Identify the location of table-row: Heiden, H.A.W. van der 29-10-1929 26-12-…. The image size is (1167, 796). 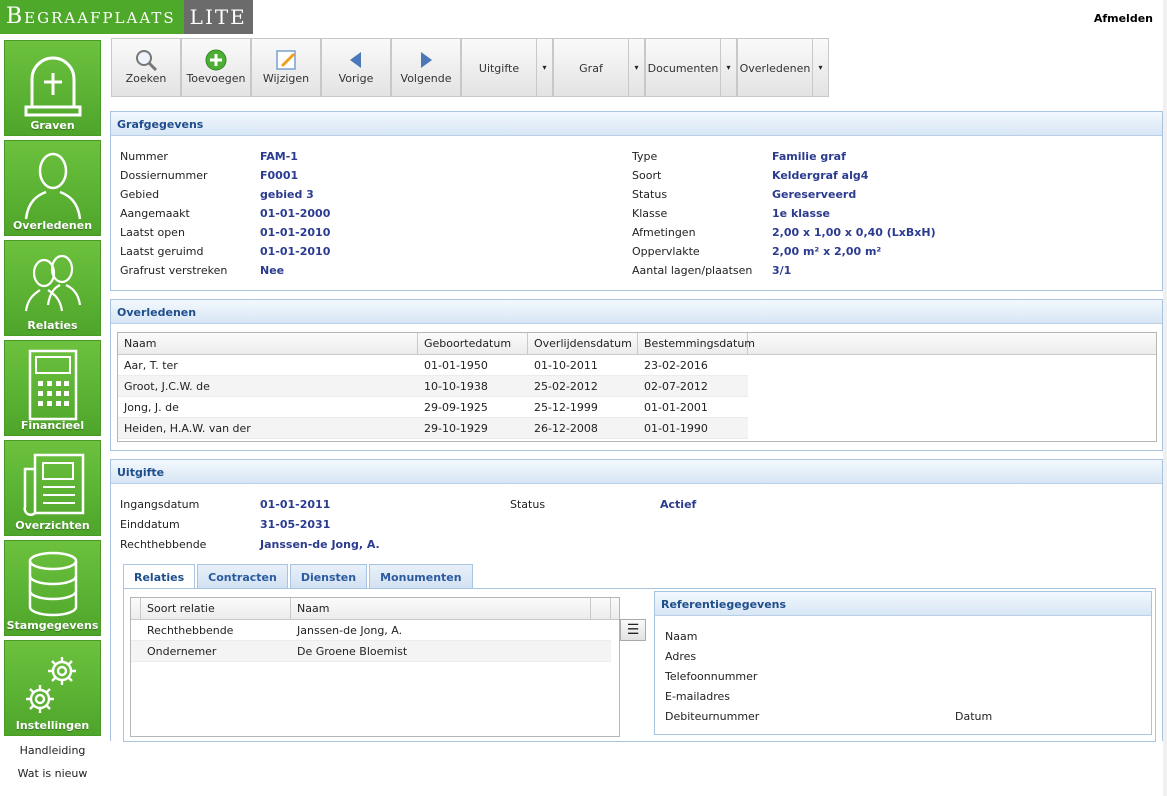
(433, 428).